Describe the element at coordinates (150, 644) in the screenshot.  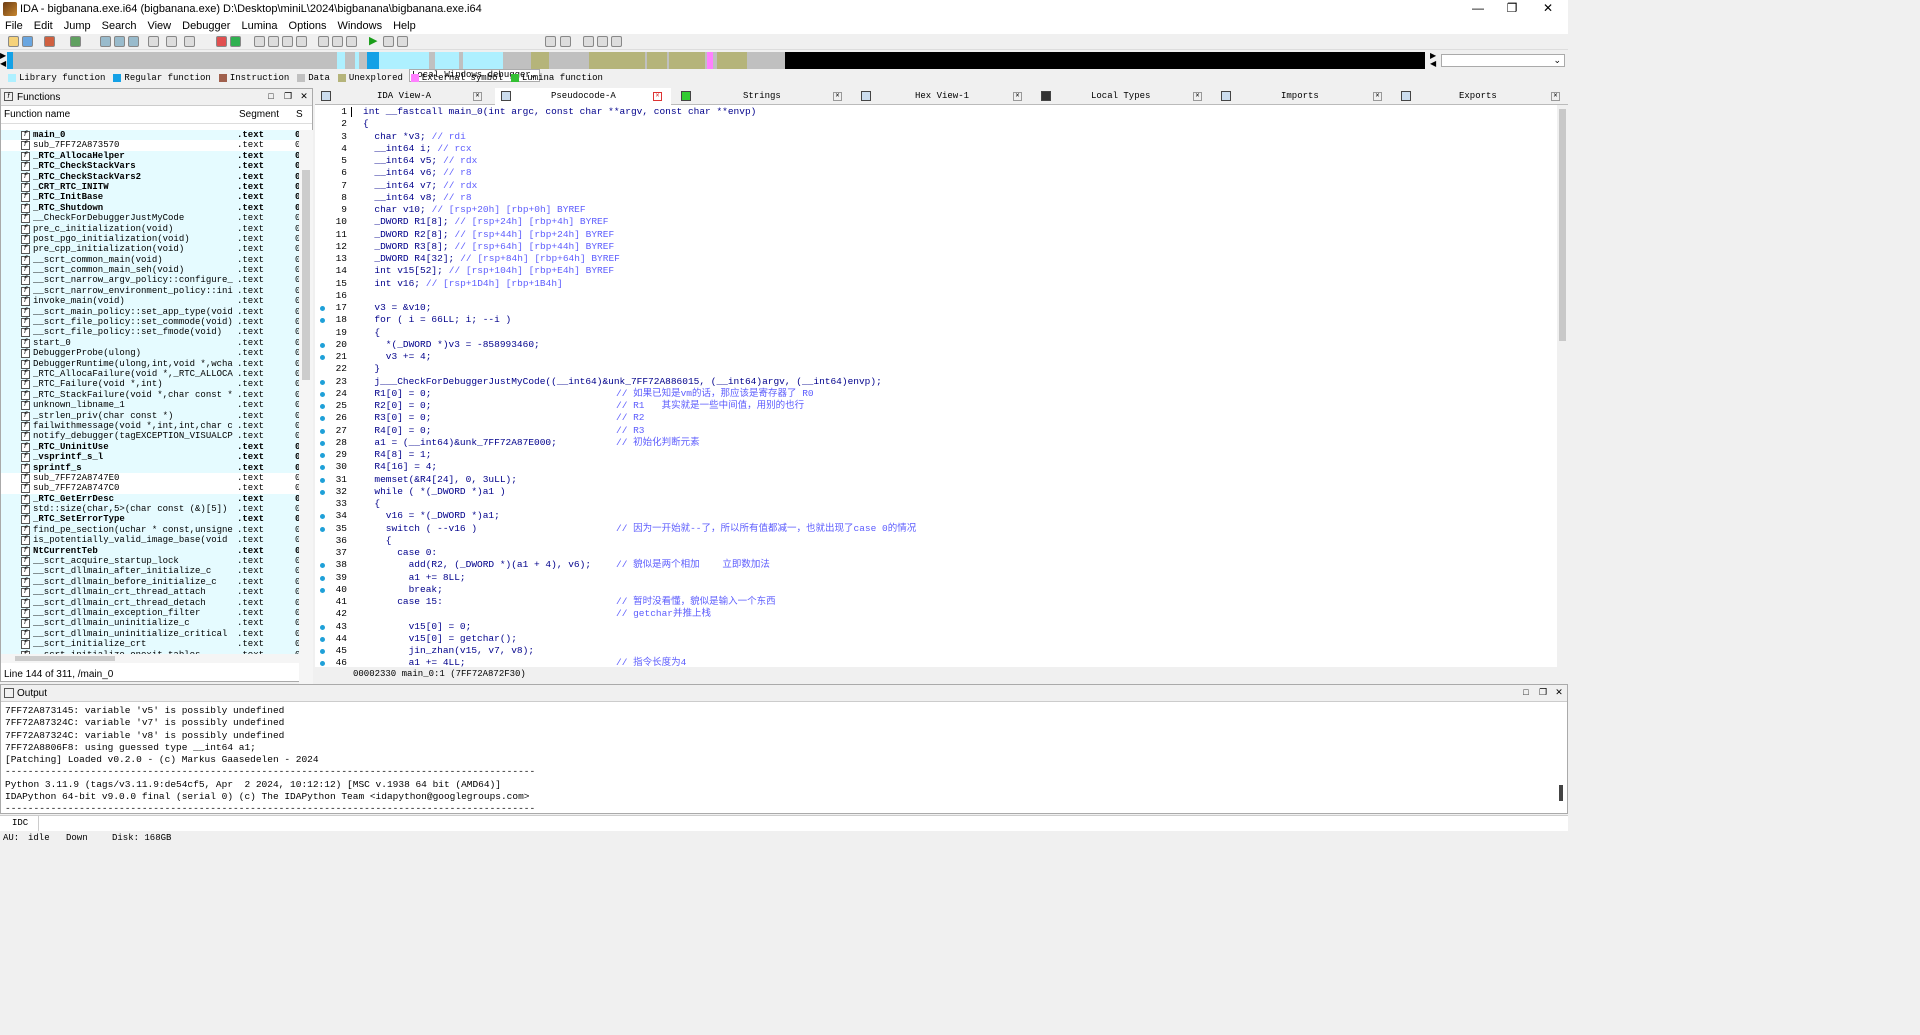
I see `table-row: f __scrt_initialize_crt .text 0` at that location.